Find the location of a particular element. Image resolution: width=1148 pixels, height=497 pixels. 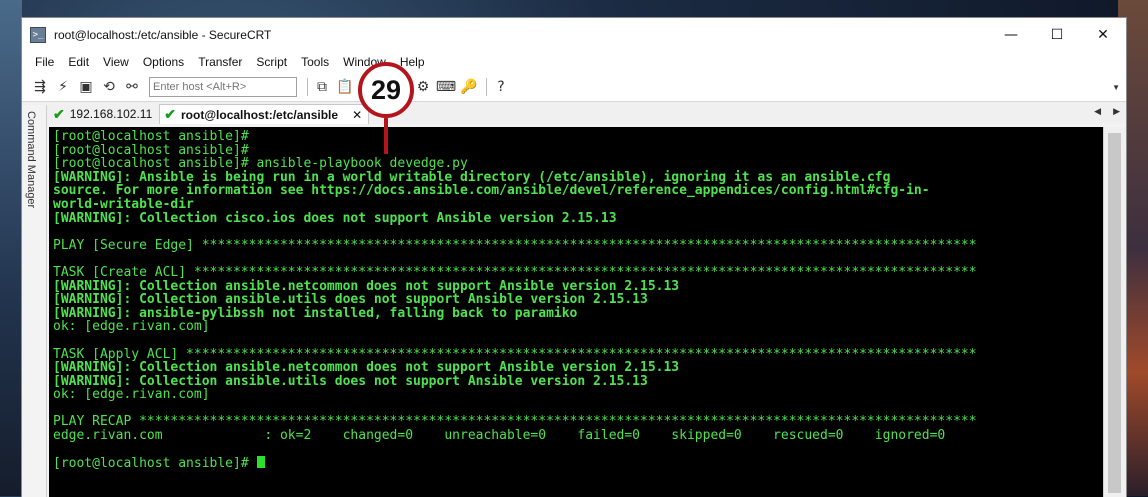

menu-edit: Edit is located at coordinates (78, 62).